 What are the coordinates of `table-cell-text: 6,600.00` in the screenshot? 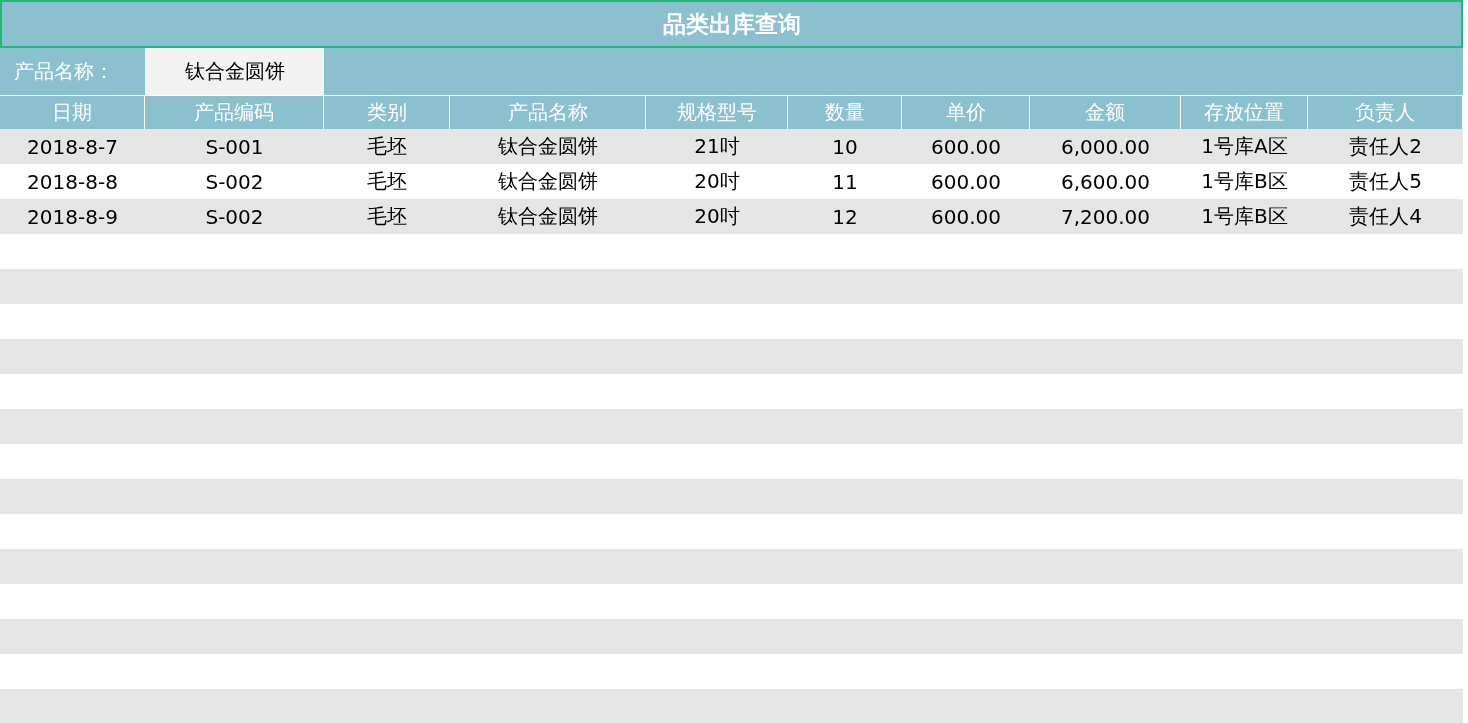 It's located at (1105, 182).